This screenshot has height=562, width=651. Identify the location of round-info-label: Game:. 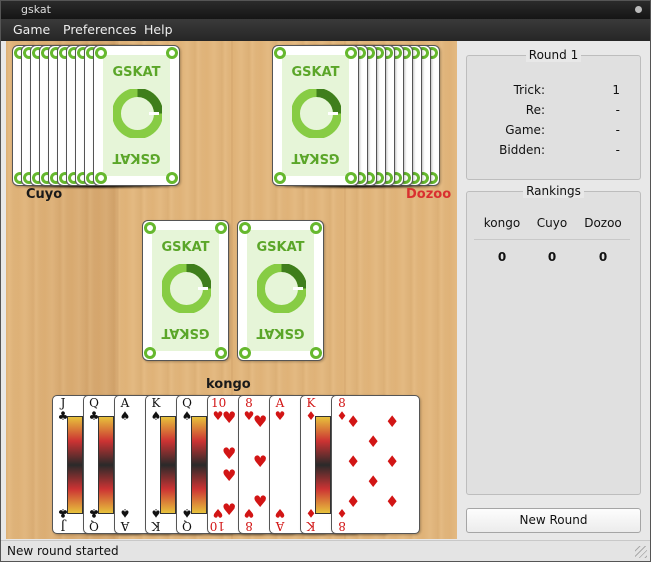
(525, 130).